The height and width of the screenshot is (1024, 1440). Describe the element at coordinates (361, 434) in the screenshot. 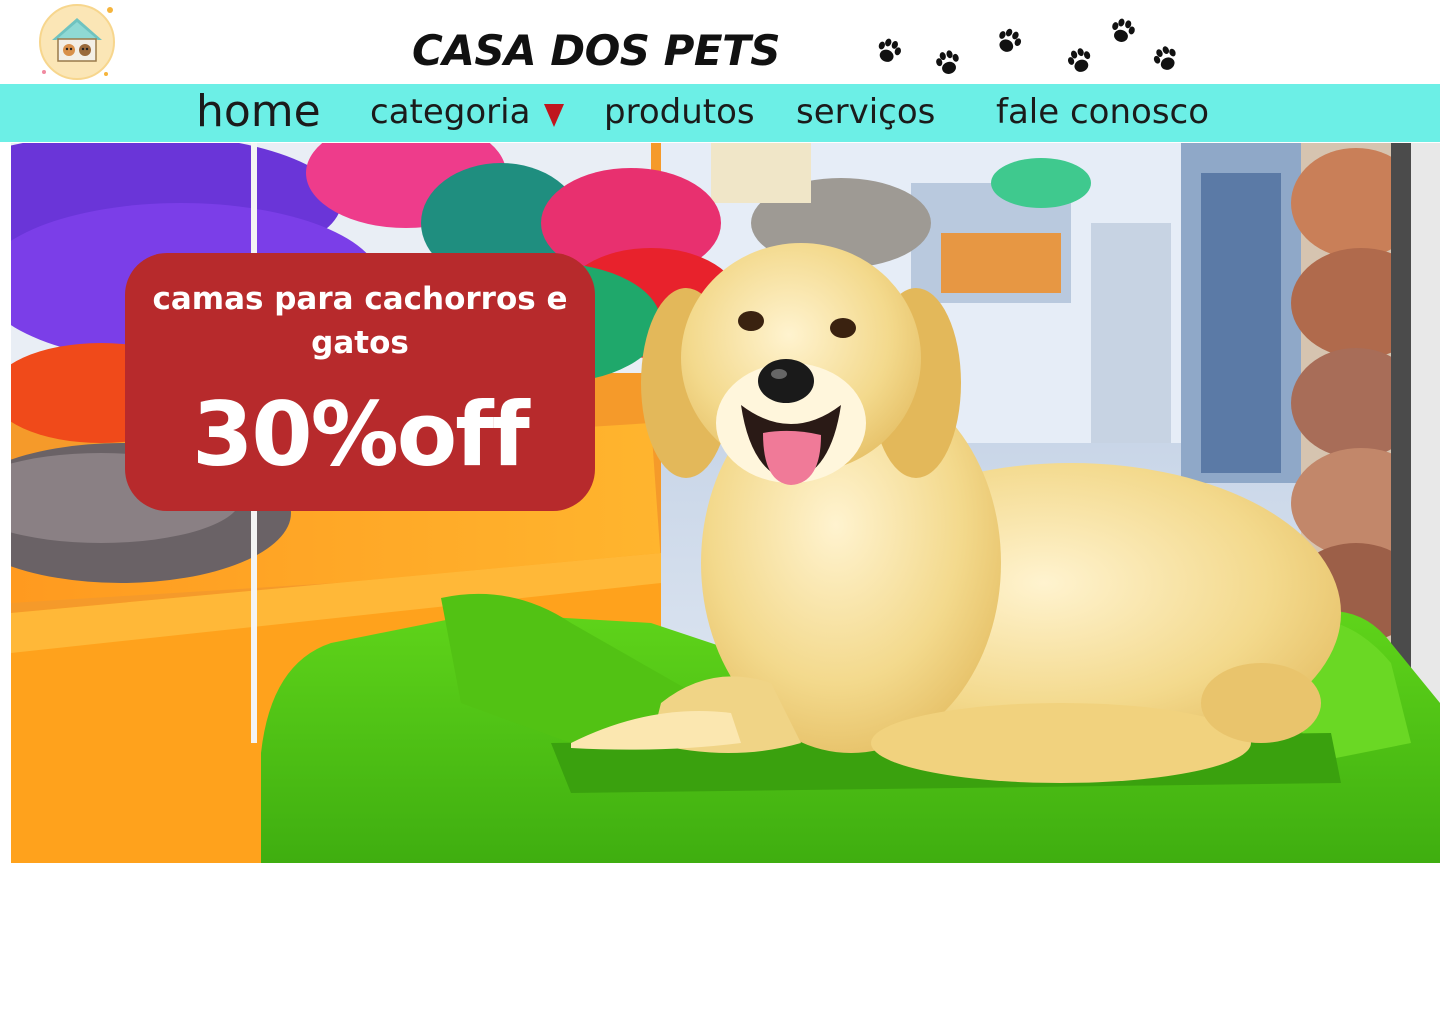

I see `promo-discount: 30%off` at that location.